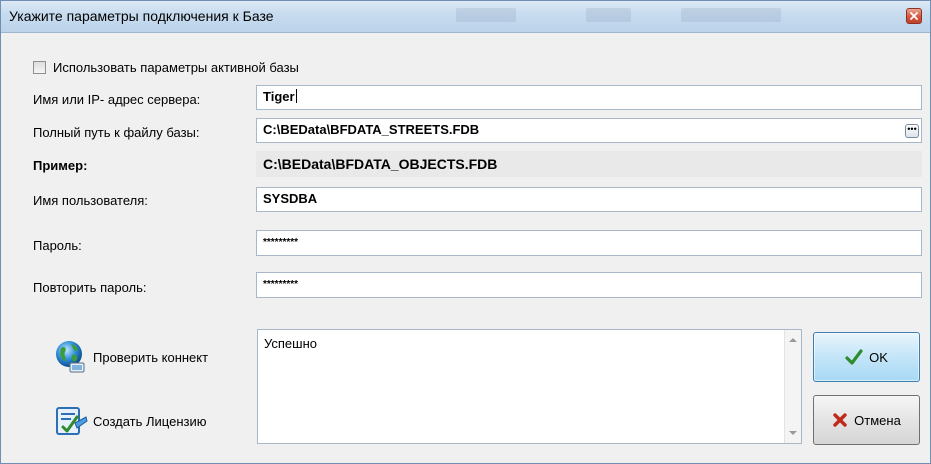 This screenshot has width=931, height=464. I want to click on create-license-button: Создать Лицензию, so click(130, 421).